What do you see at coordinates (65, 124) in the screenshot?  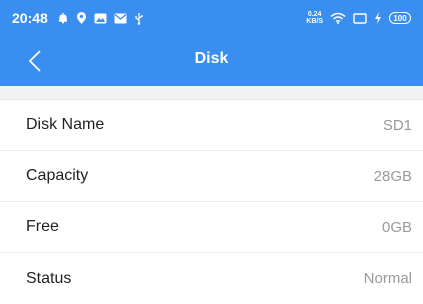 I see `disk-name-label: Disk Name` at bounding box center [65, 124].